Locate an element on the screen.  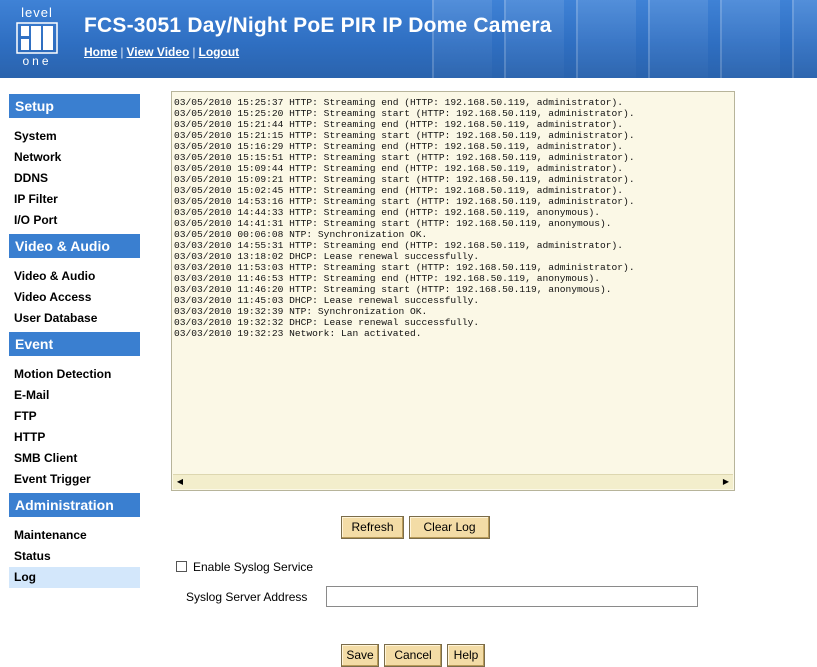
sidebar-item-maintenance: Maintenance is located at coordinates (74, 535).